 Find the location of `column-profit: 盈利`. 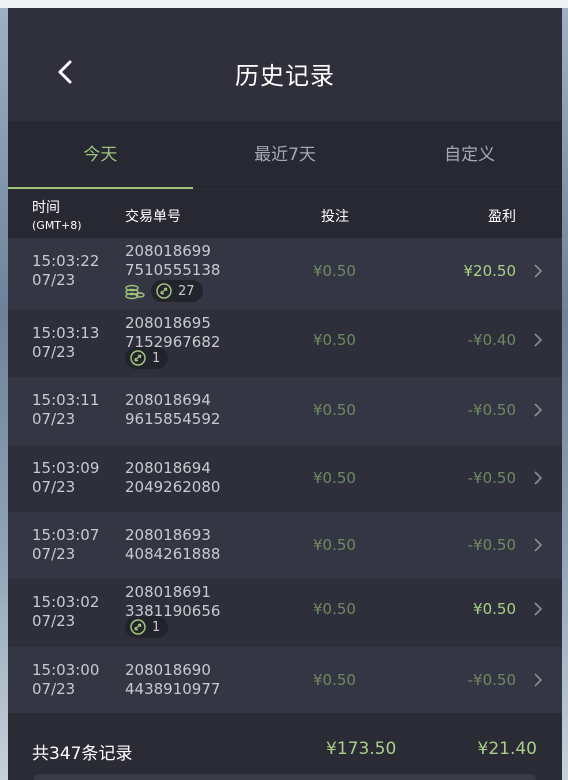

column-profit: 盈利 is located at coordinates (502, 217).